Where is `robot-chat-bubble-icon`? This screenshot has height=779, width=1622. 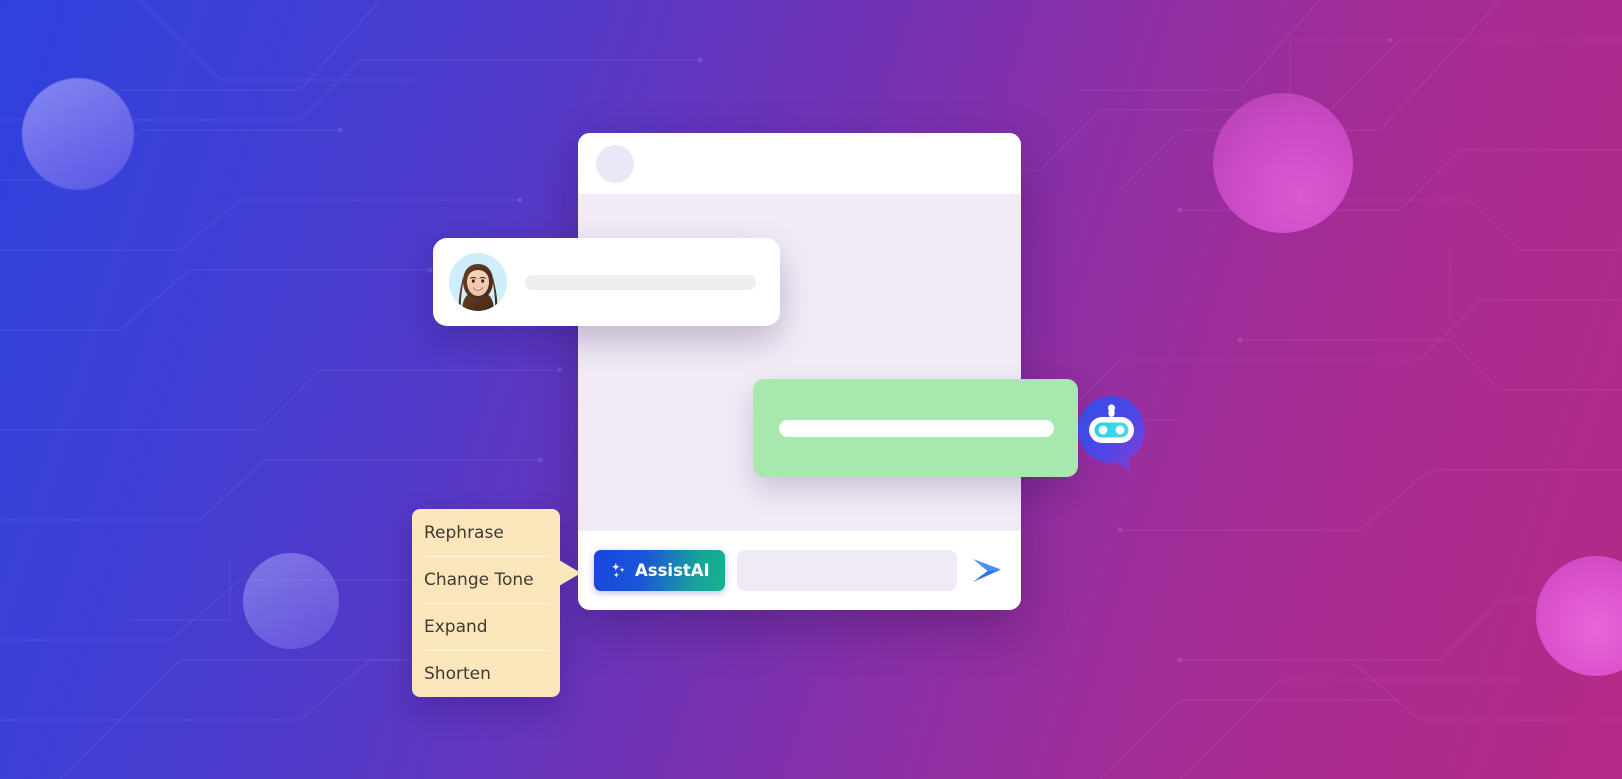
robot-chat-bubble-icon is located at coordinates (1111, 434).